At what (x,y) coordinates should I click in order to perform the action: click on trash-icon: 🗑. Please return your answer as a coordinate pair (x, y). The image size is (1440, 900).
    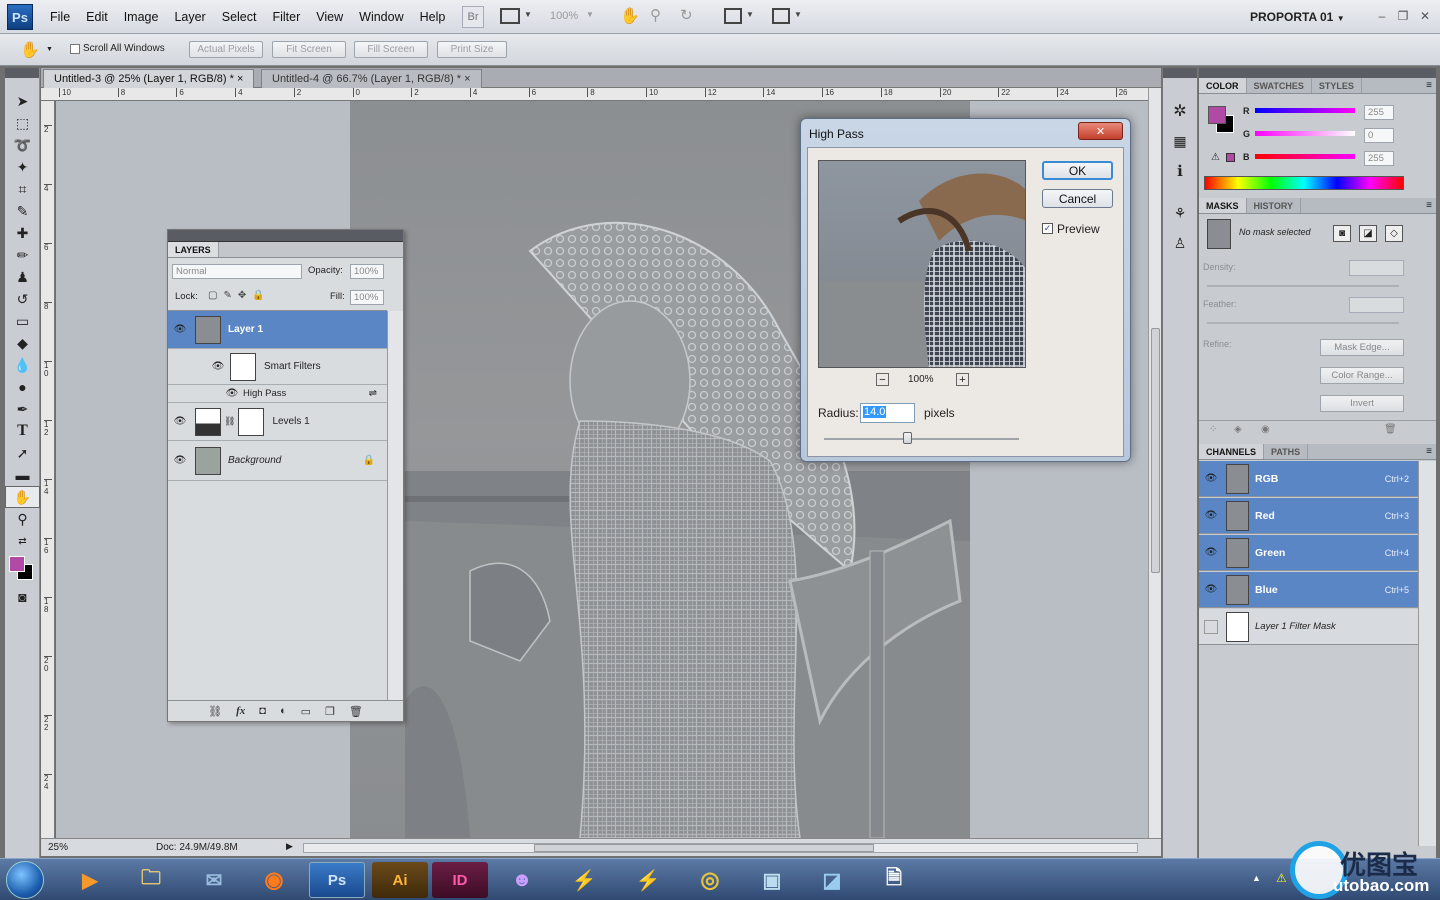
    Looking at the image, I should click on (356, 711).